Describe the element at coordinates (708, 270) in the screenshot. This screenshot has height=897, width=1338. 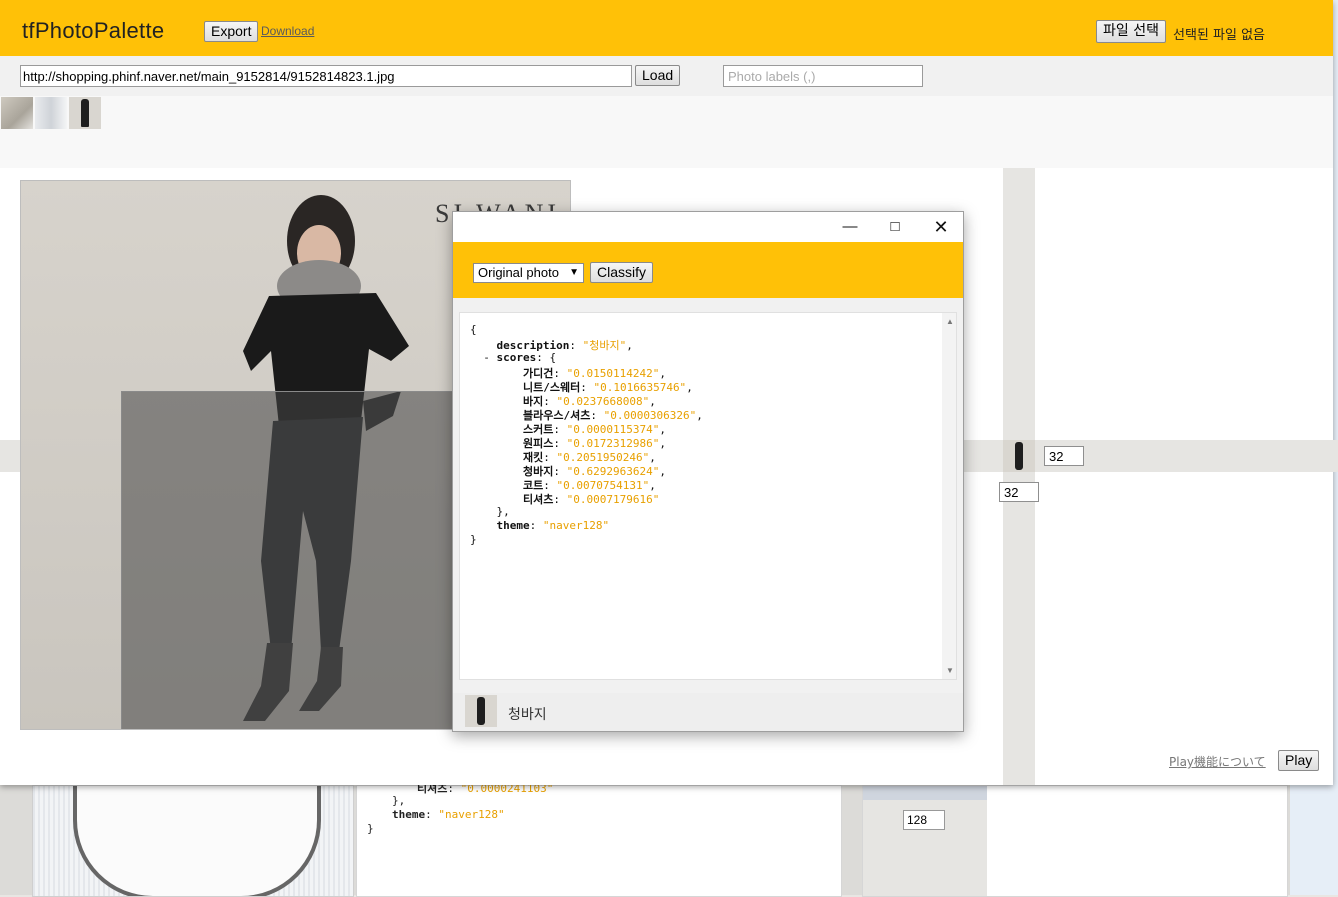
I see `dialog-toolbar: Original photo ▼ Classify` at that location.